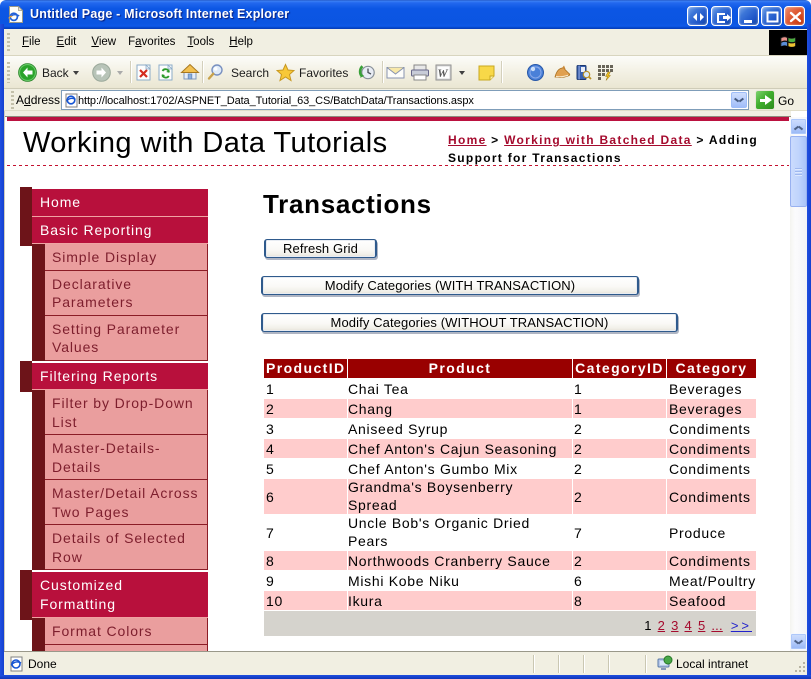  Describe the element at coordinates (442, 74) in the screenshot. I see `svg-text: W` at that location.